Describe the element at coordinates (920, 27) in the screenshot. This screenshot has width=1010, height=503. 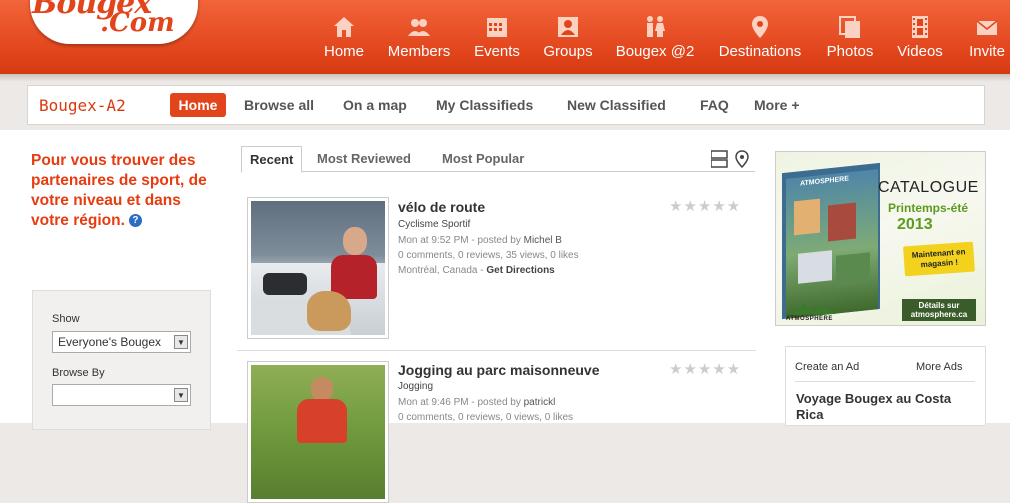
I see `film-icon` at that location.